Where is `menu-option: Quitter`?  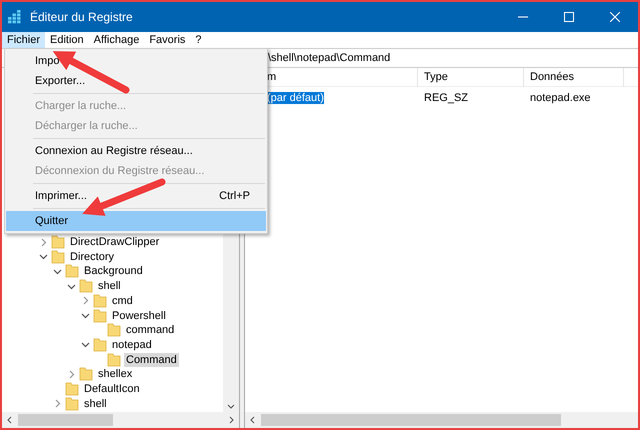
menu-option: Quitter is located at coordinates (136, 221).